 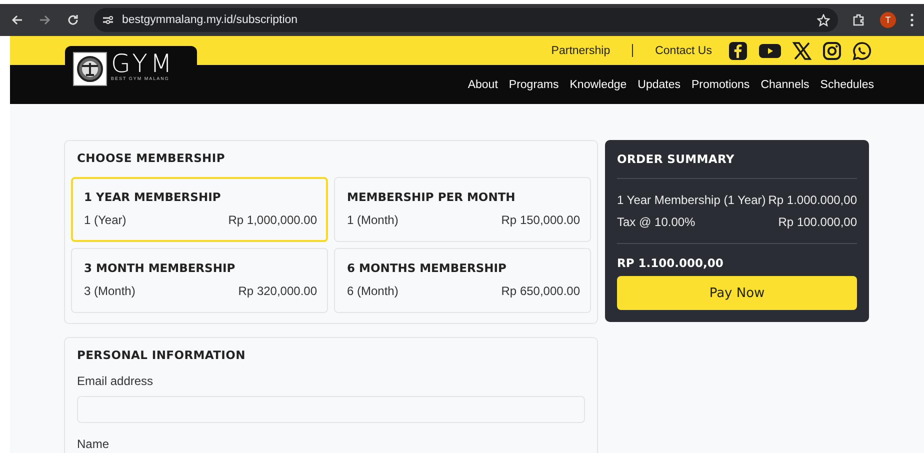 I want to click on emblem-icon, so click(x=90, y=69).